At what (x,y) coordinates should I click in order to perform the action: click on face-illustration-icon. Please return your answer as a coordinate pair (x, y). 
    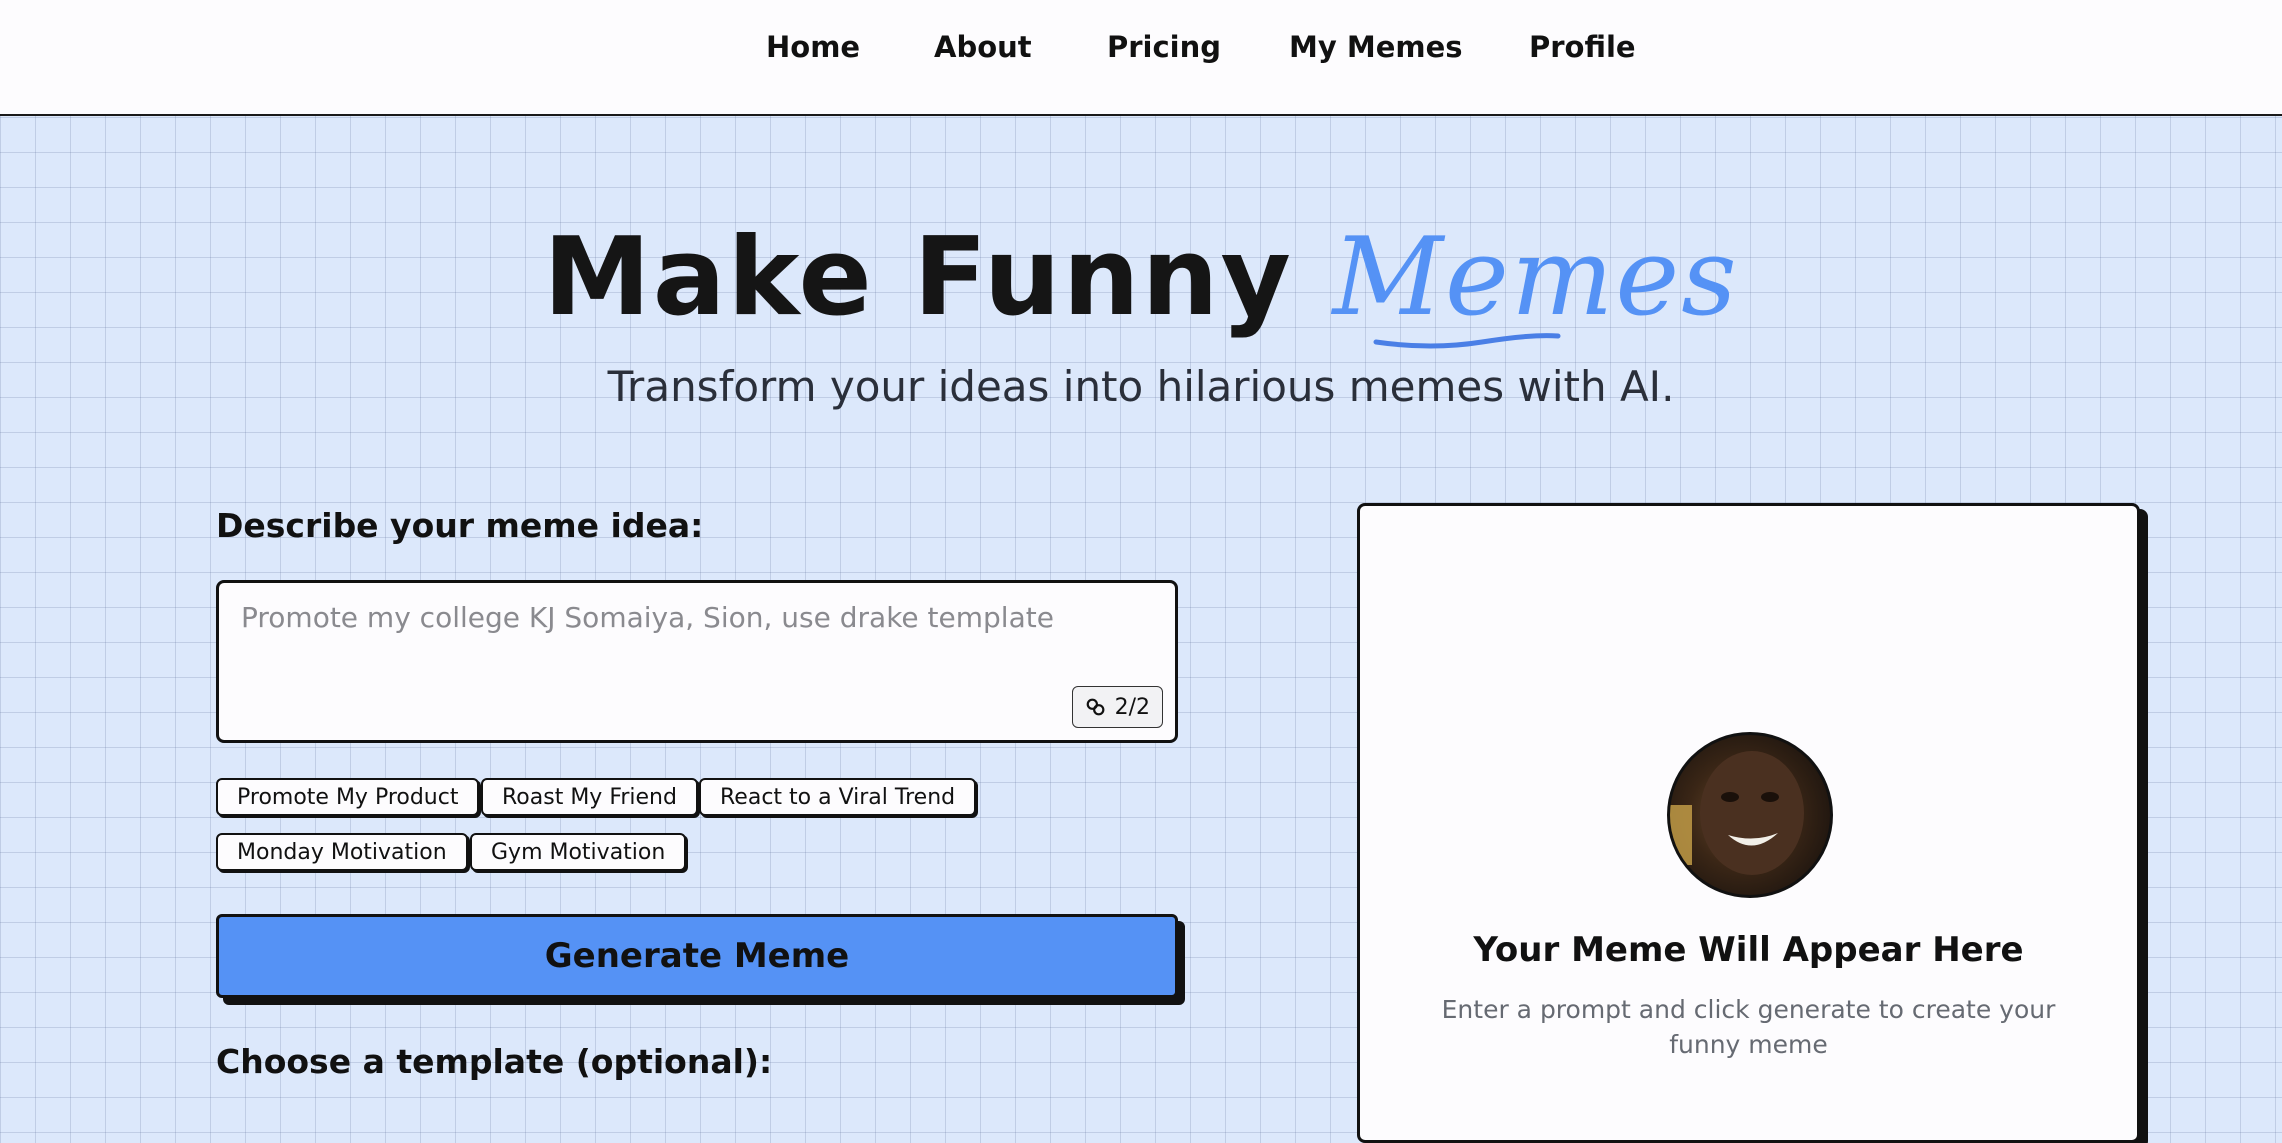
    Looking at the image, I should click on (1737, 813).